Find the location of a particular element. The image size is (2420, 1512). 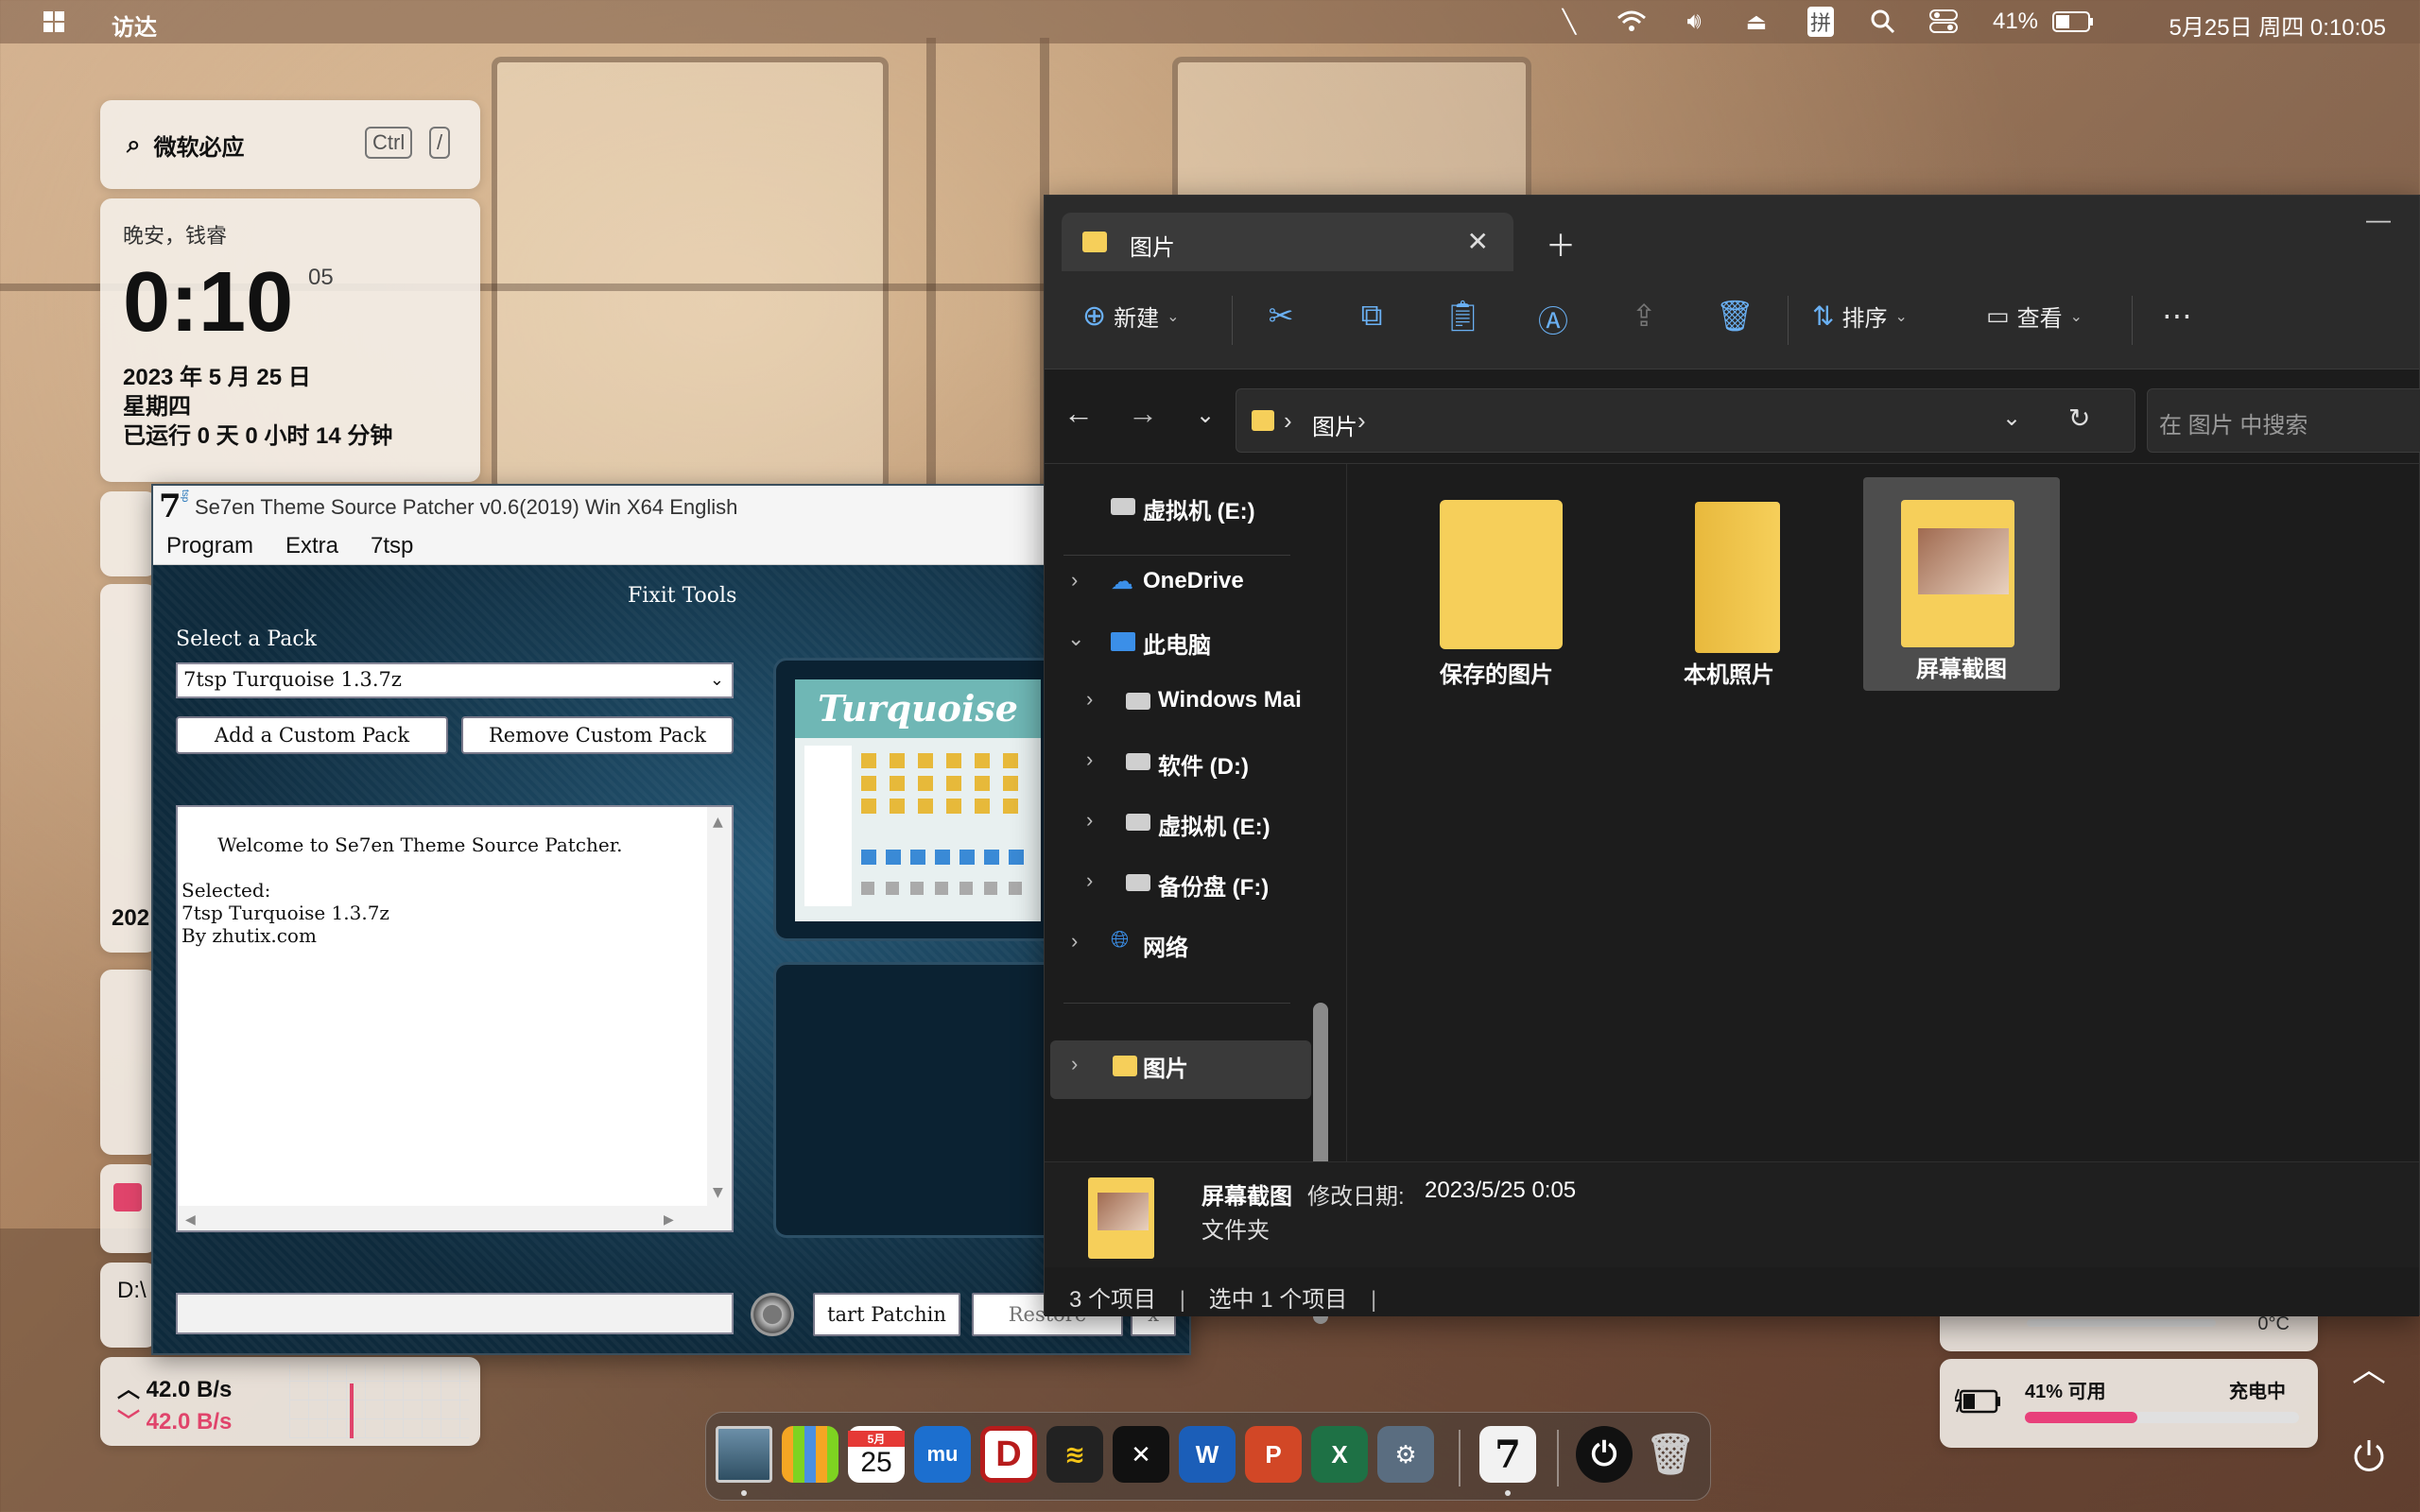

search-icon is located at coordinates (1883, 21).